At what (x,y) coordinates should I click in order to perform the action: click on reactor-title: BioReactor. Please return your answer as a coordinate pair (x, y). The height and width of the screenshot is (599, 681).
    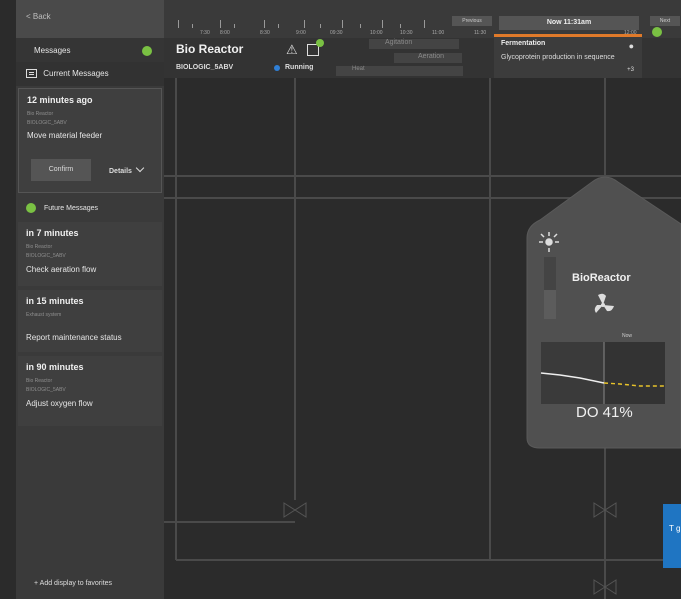
    Looking at the image, I should click on (601, 278).